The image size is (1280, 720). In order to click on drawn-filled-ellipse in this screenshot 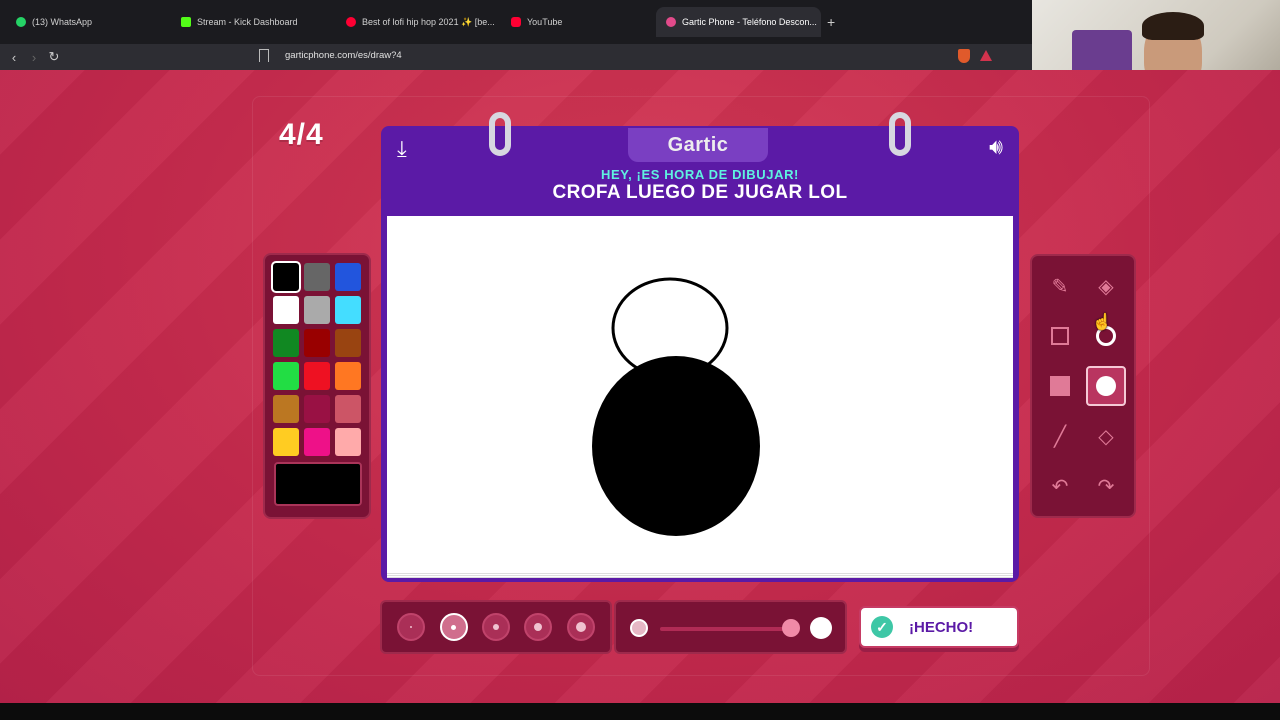, I will do `click(676, 446)`.